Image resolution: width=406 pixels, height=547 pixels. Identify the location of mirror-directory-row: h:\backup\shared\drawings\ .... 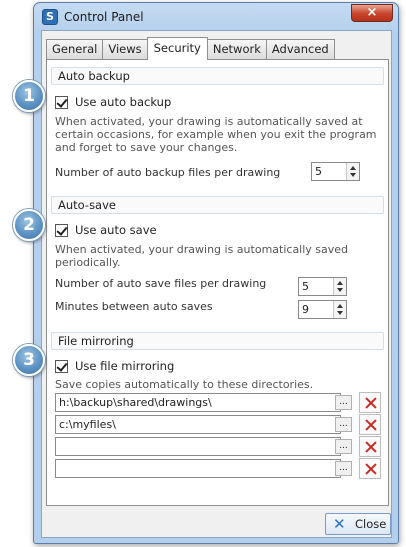
(218, 402).